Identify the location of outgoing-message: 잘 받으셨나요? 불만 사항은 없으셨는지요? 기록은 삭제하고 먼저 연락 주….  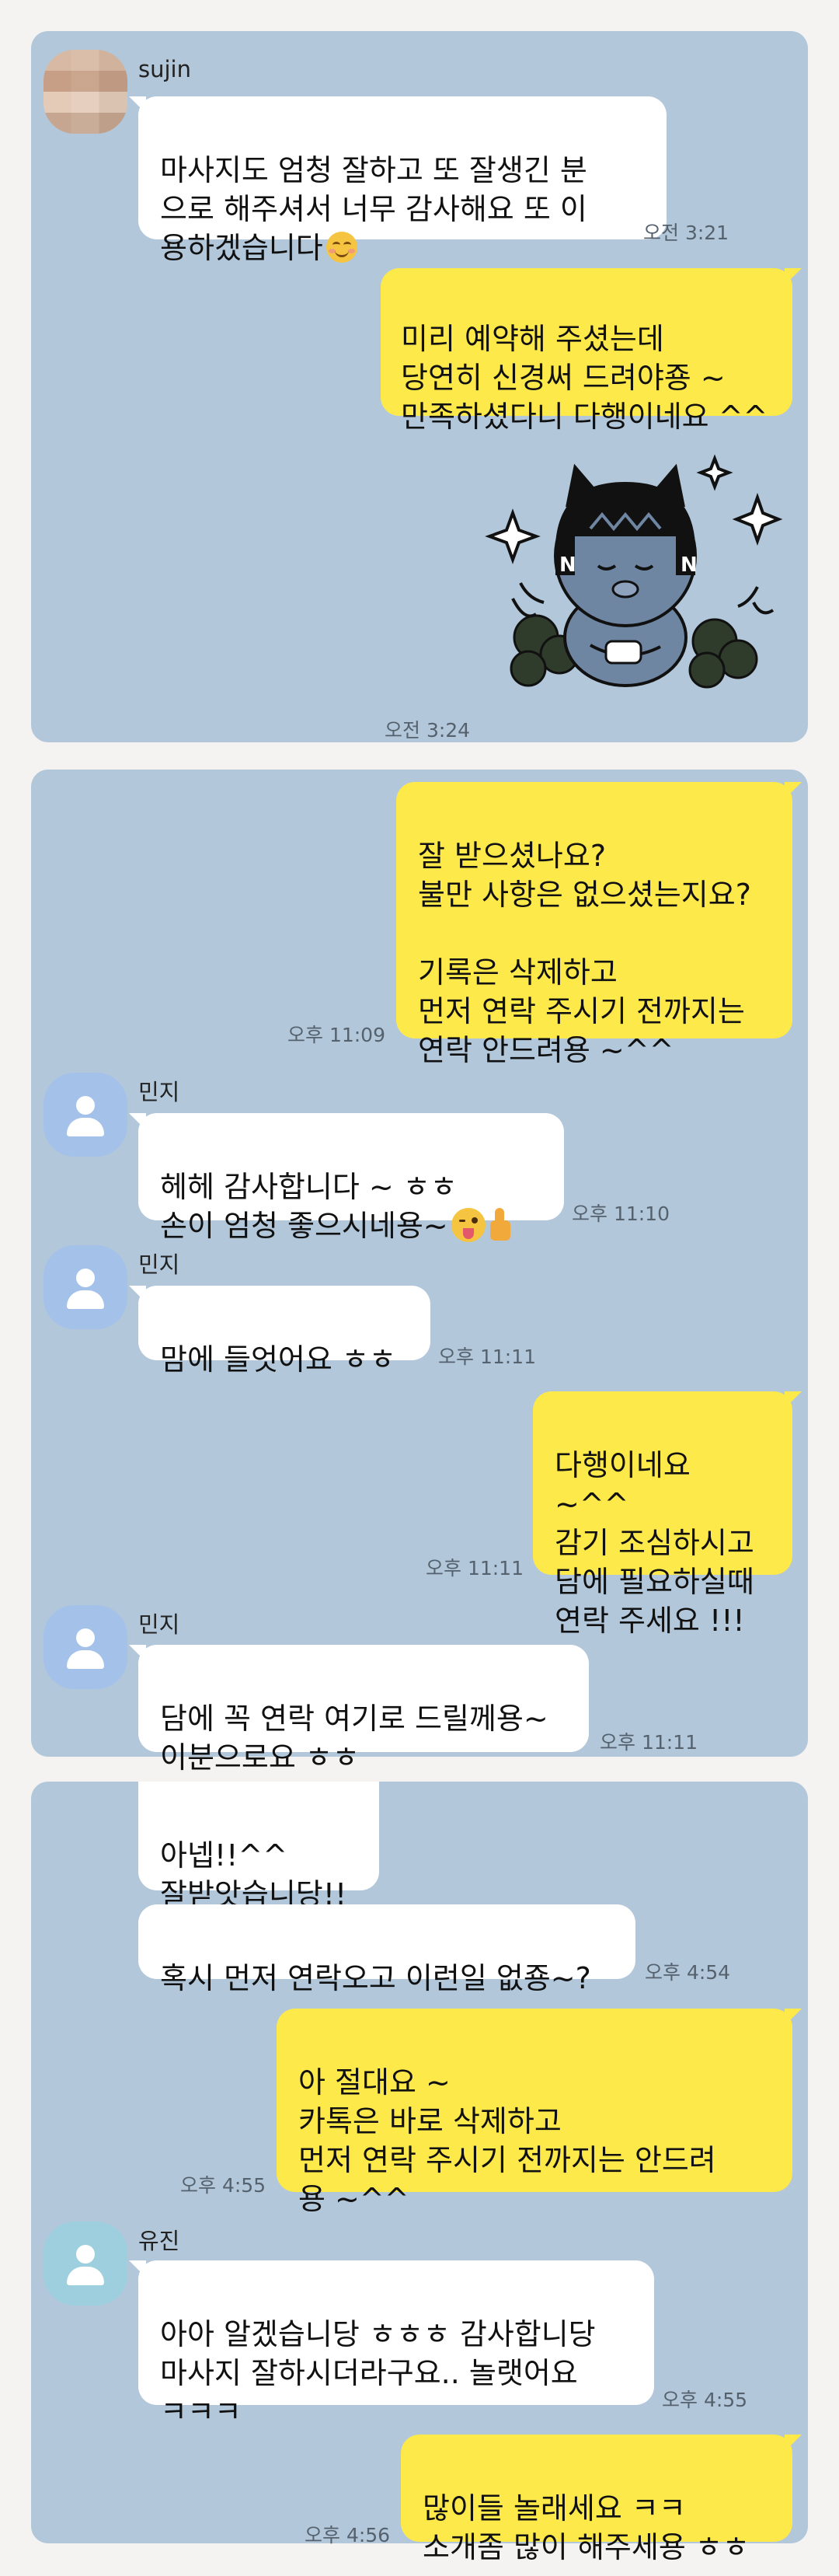
(599, 925).